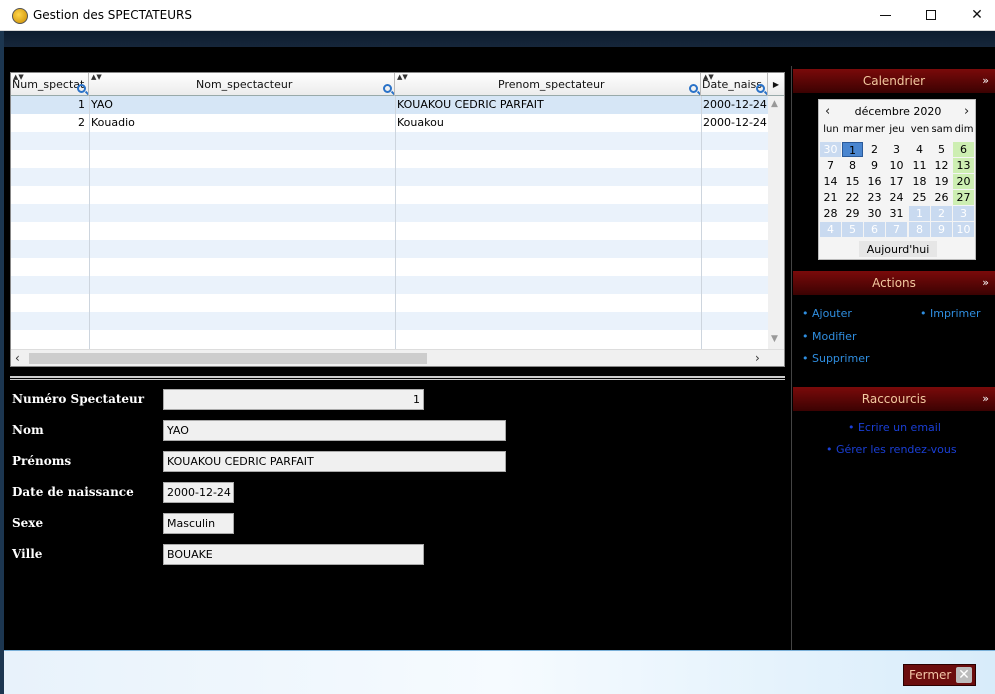 This screenshot has width=995, height=694. What do you see at coordinates (894, 399) in the screenshot?
I see `shortcuts-panel-header: Raccourcis »` at bounding box center [894, 399].